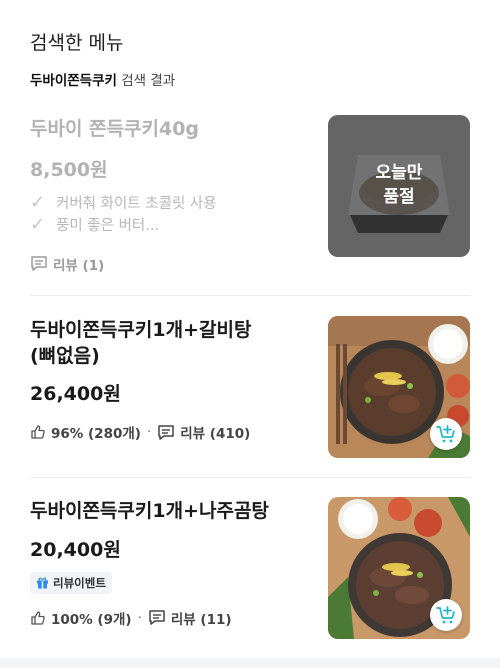 This screenshot has width=500, height=668. What do you see at coordinates (215, 432) in the screenshot?
I see `review-count: 리뷰 (410)` at bounding box center [215, 432].